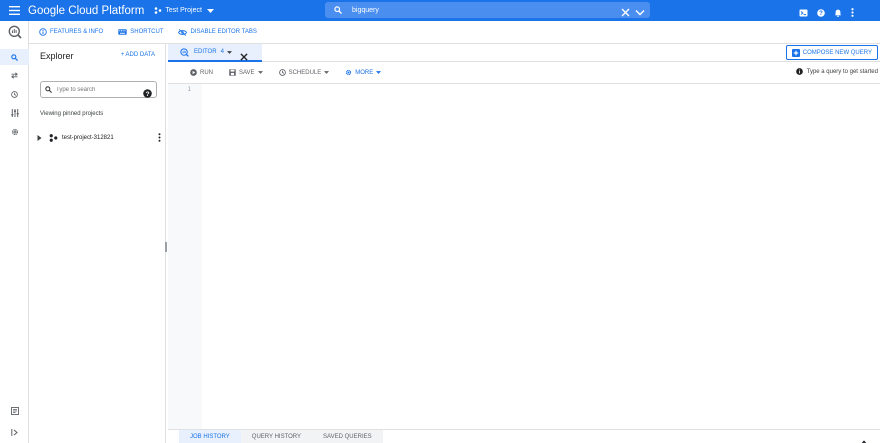 This screenshot has height=443, width=880. What do you see at coordinates (842, 71) in the screenshot?
I see `editor-hint-text: Type a query to get started` at bounding box center [842, 71].